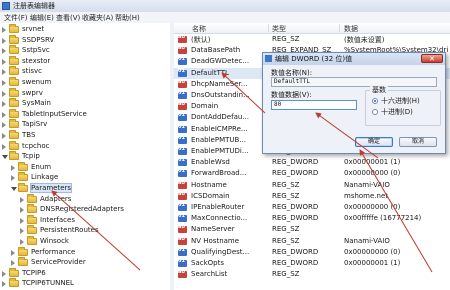 This screenshot has height=290, width=450. What do you see at coordinates (312, 207) in the screenshot?
I see `list-row: IPEnableRouter REG_DWORD 0x00000000 (0)` at bounding box center [312, 207].